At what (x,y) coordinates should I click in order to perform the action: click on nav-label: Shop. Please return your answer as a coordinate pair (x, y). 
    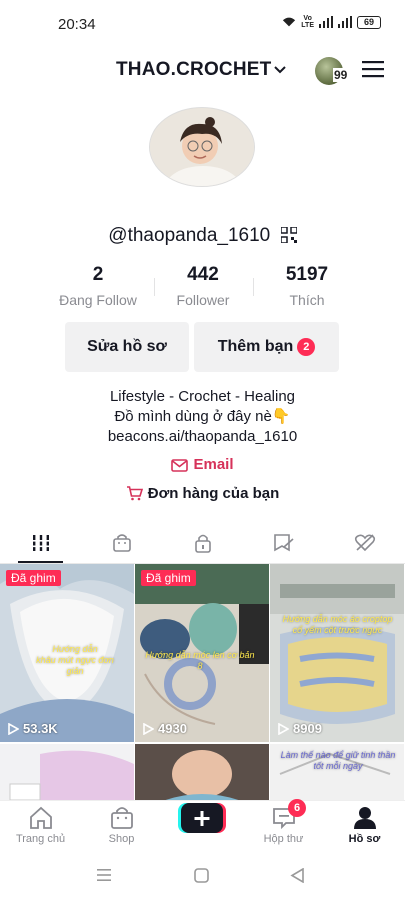
    Looking at the image, I should click on (121, 839).